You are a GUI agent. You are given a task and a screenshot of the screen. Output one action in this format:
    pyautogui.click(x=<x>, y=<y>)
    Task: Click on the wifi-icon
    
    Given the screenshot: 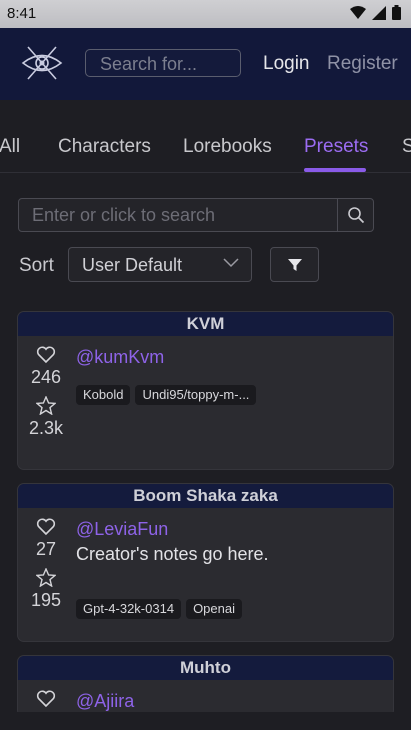 What is the action you would take?
    pyautogui.click(x=358, y=12)
    